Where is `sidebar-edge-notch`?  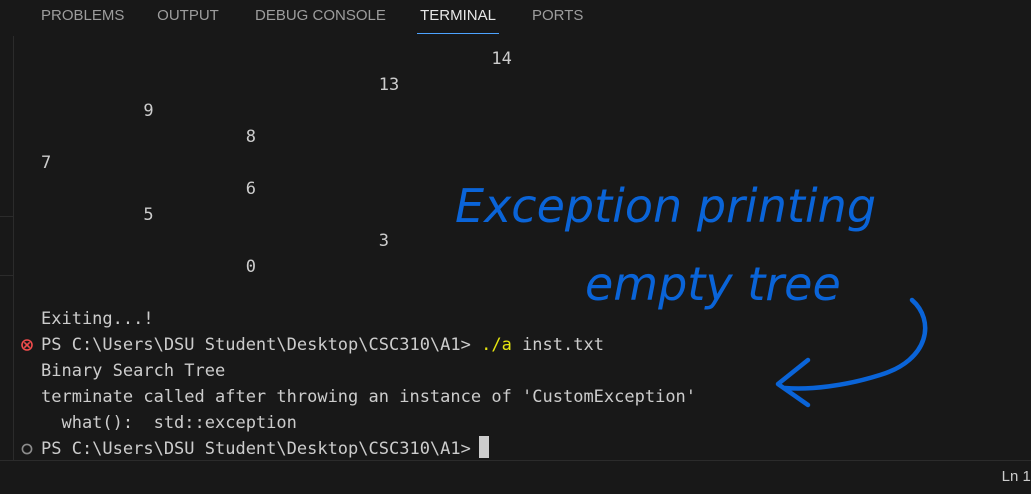
sidebar-edge-notch is located at coordinates (6, 246).